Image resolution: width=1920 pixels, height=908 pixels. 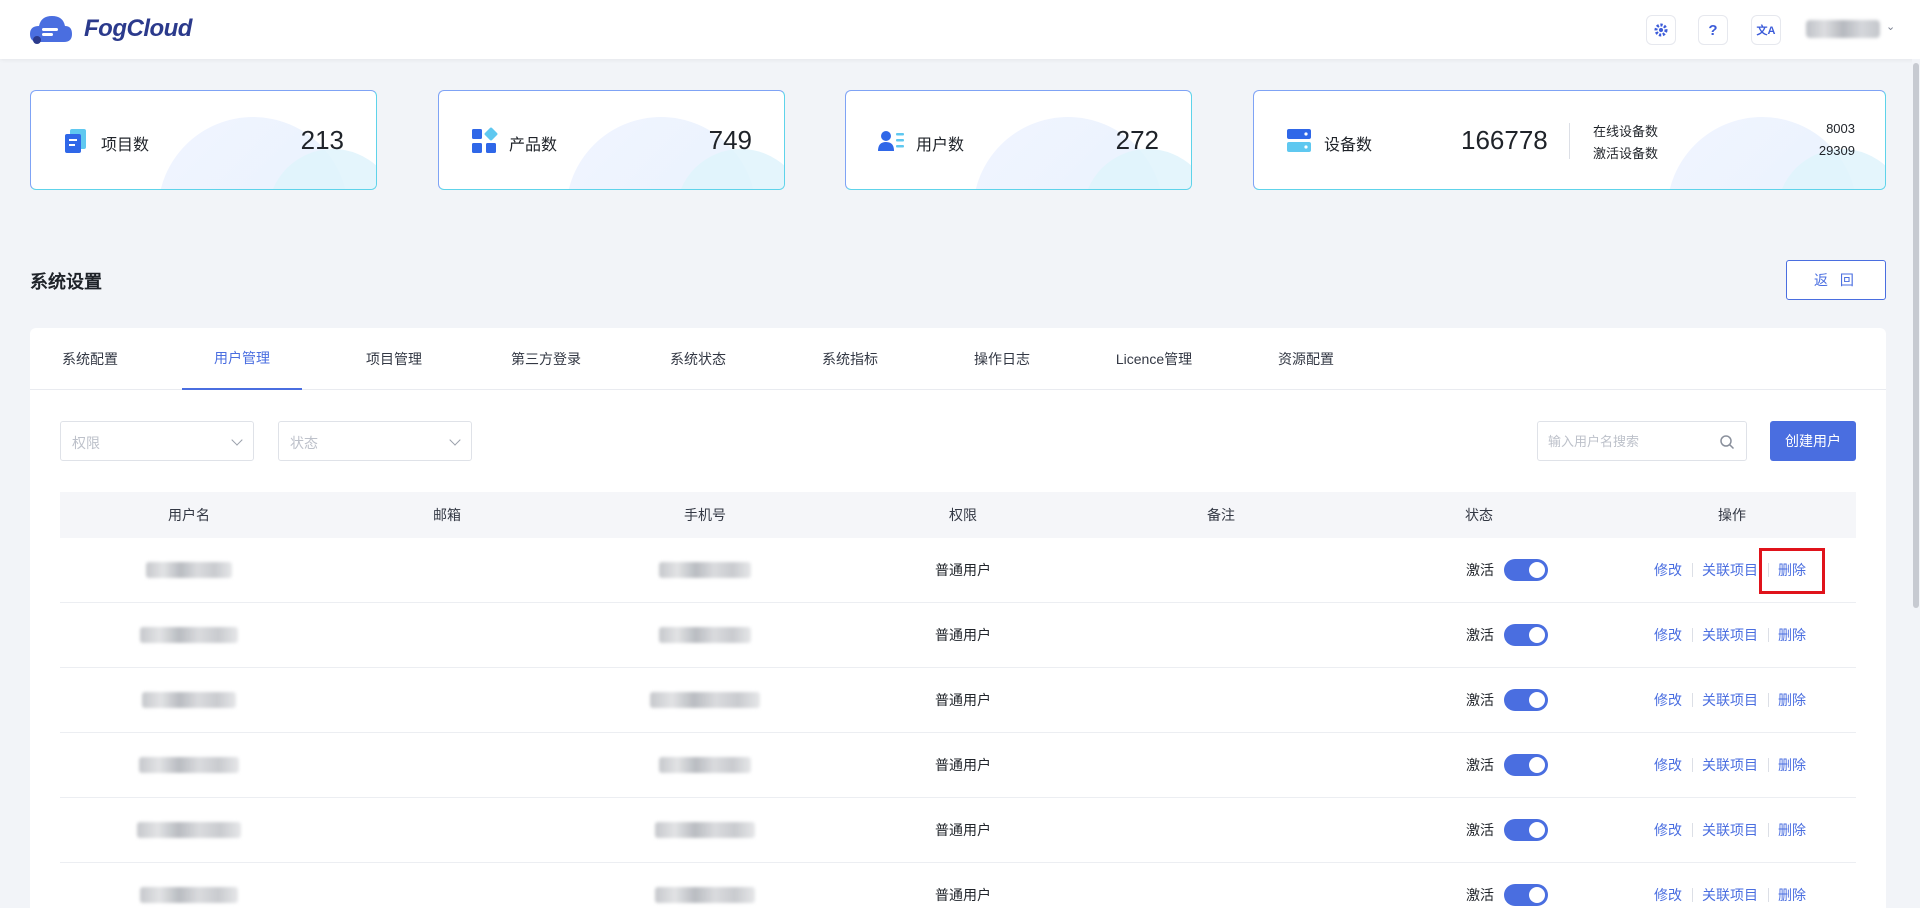 I want to click on tab-resource-config: 资源配置, so click(x=1306, y=359).